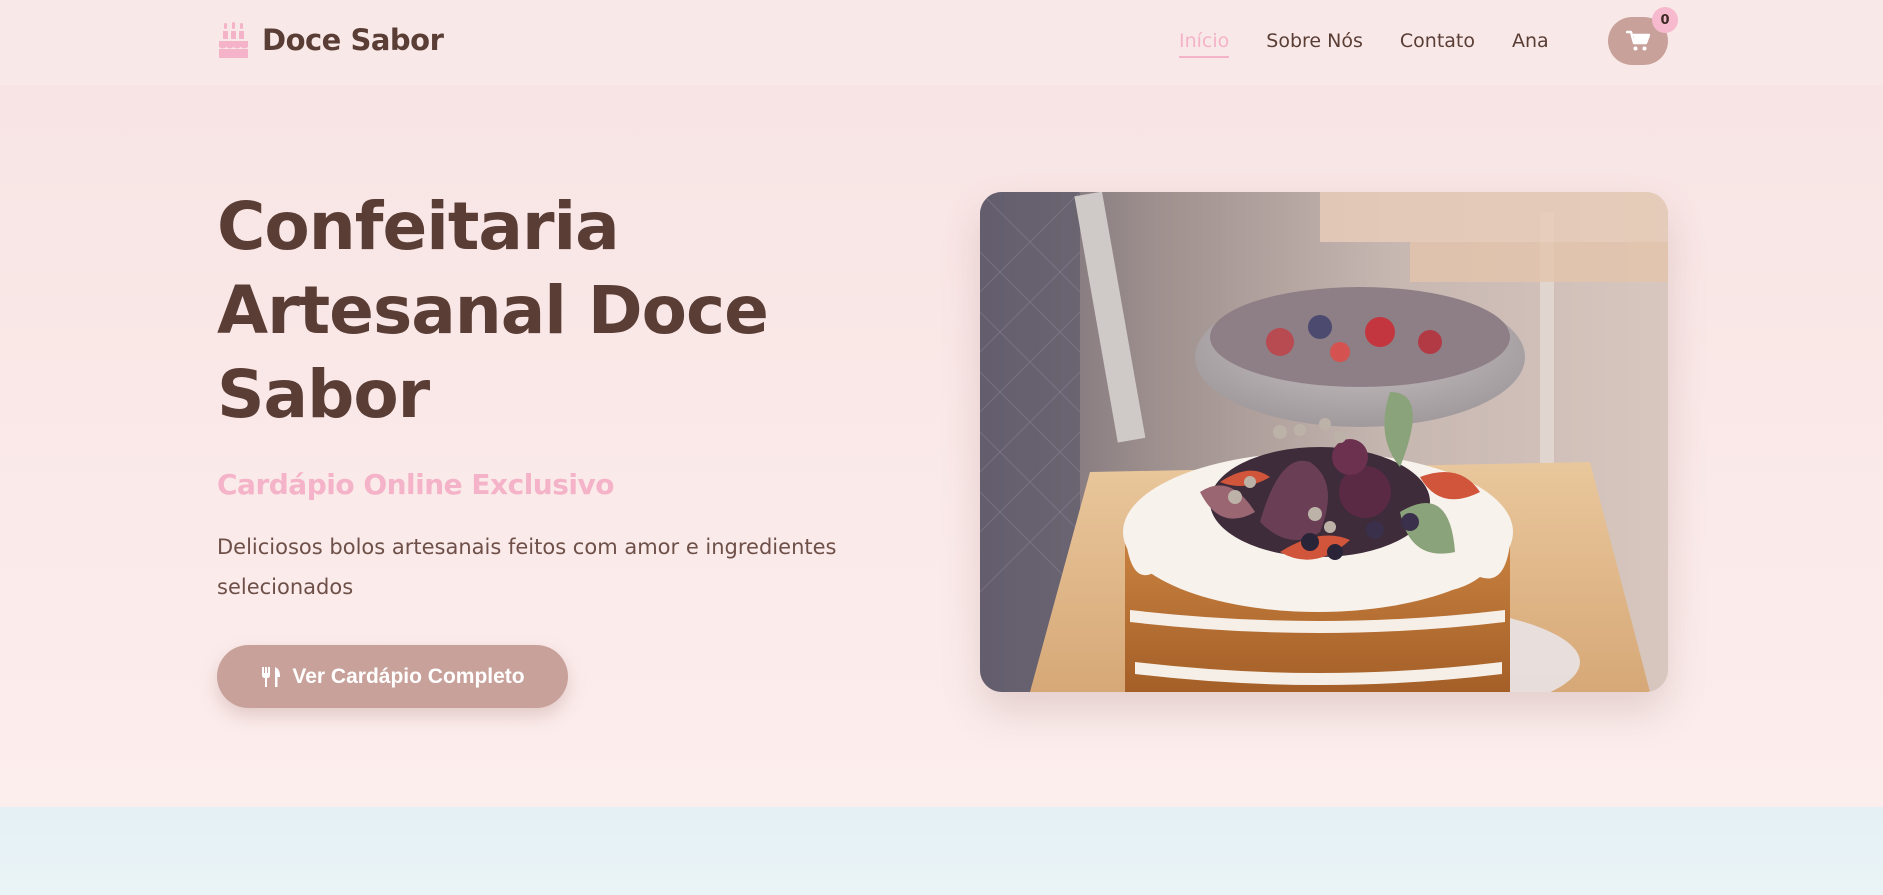 This screenshot has height=895, width=1883. Describe the element at coordinates (416, 484) in the screenshot. I see `hero-subtitle: Cardápio Online Exclusivo` at that location.